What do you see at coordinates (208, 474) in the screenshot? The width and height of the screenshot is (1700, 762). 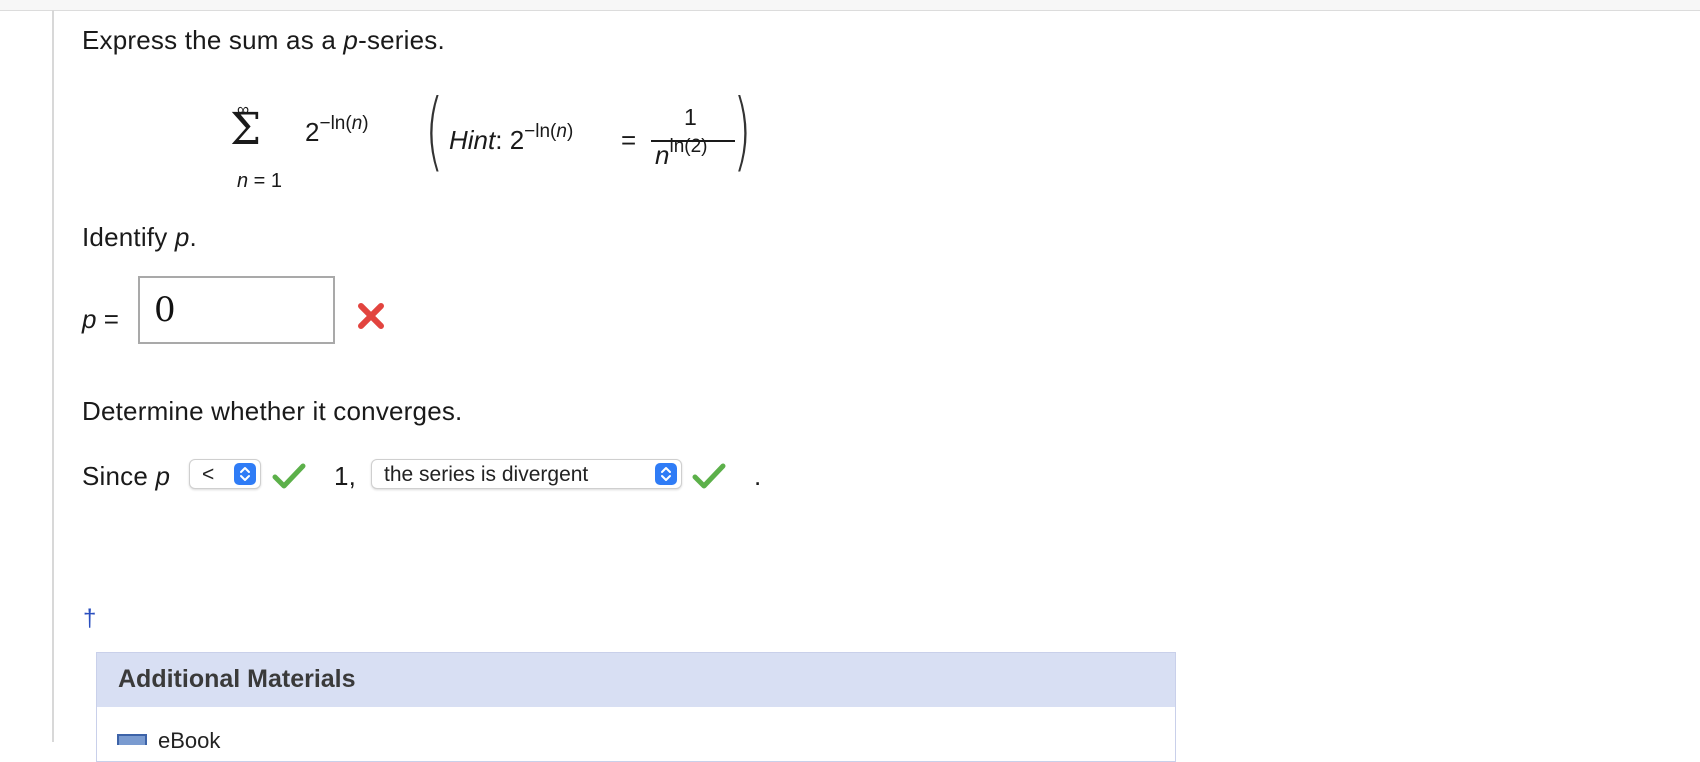 I see `compare-select-value: <` at bounding box center [208, 474].